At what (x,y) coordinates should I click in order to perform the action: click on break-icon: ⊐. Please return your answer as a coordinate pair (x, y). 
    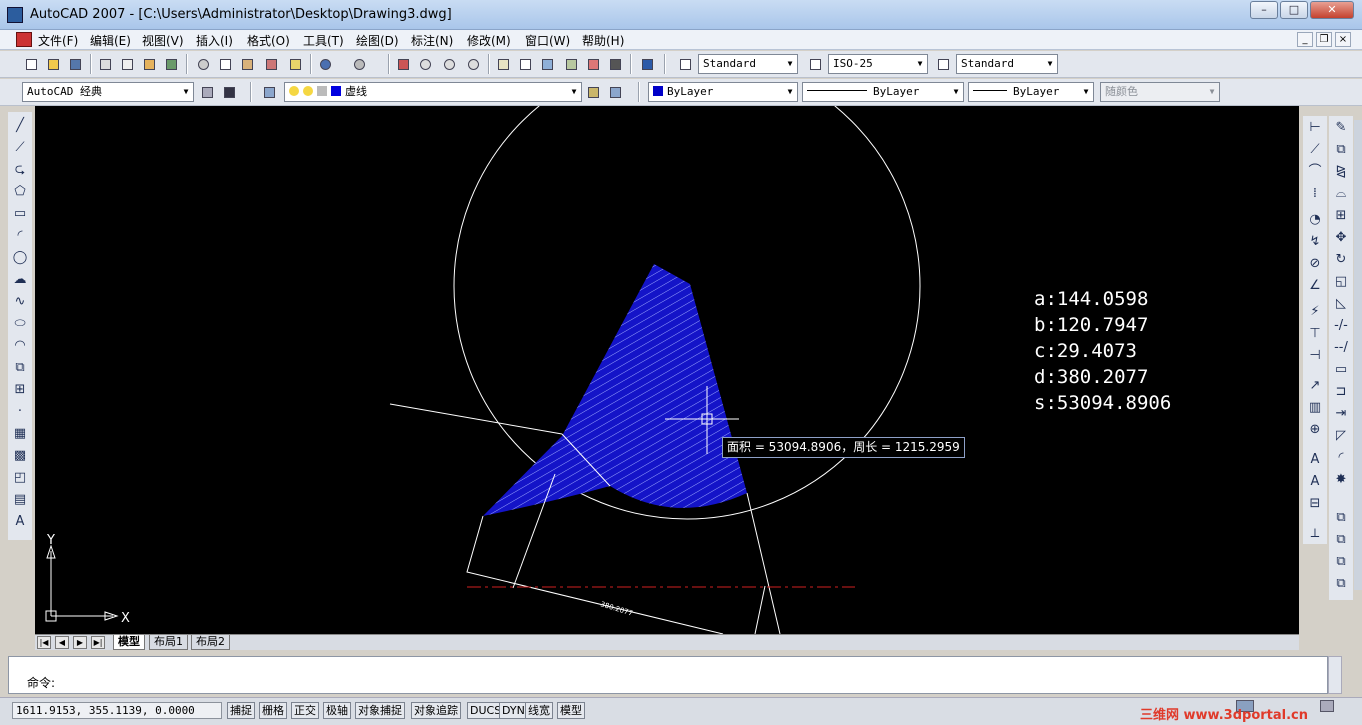
    Looking at the image, I should click on (1341, 392).